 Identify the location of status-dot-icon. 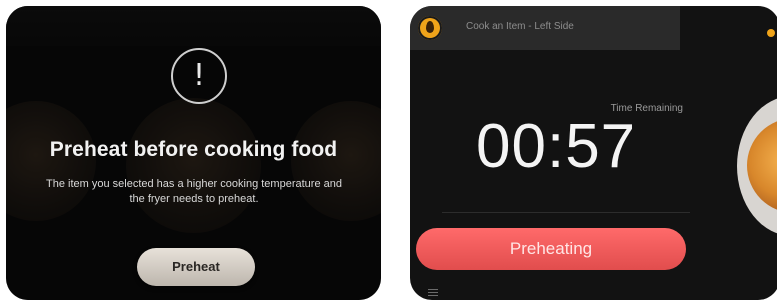
(771, 33).